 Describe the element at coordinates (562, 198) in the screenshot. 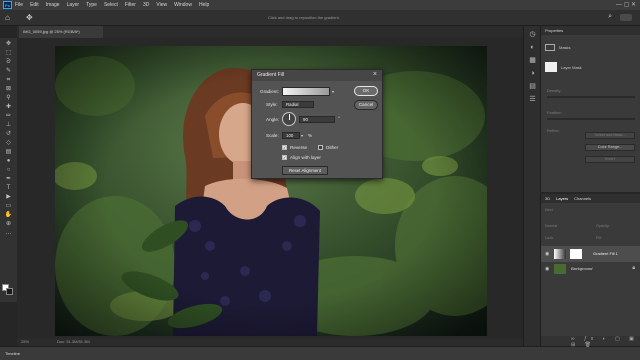

I see `tab-layers: Layers` at that location.